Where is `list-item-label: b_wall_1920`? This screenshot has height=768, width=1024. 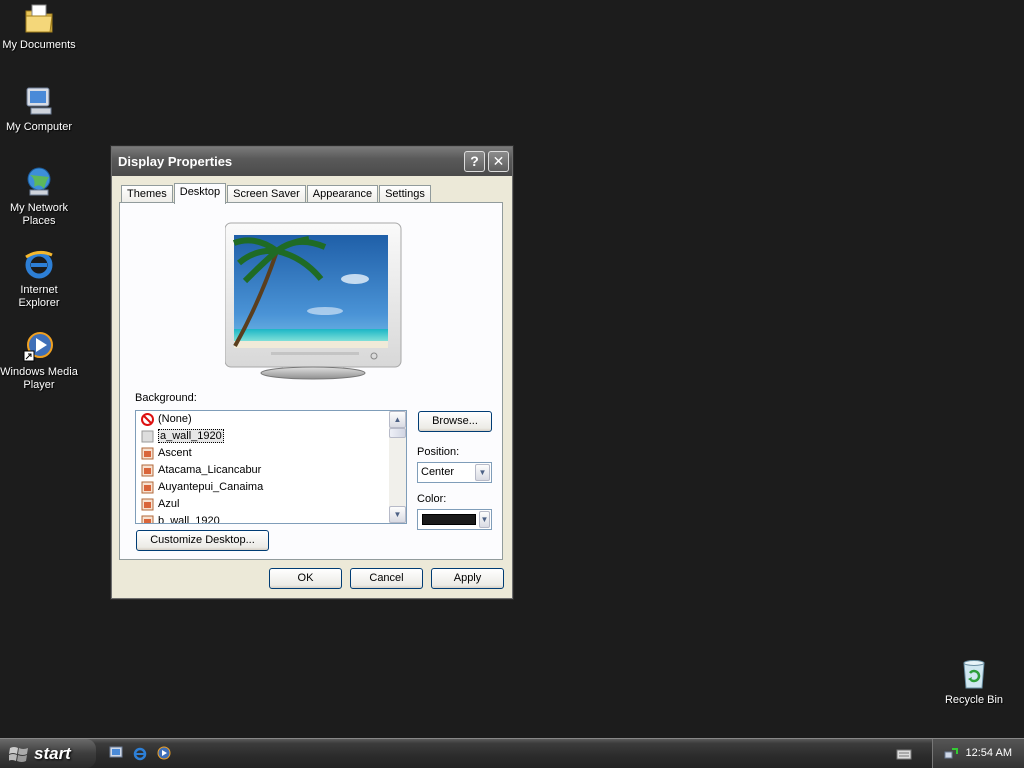
list-item-label: b_wall_1920 is located at coordinates (189, 519).